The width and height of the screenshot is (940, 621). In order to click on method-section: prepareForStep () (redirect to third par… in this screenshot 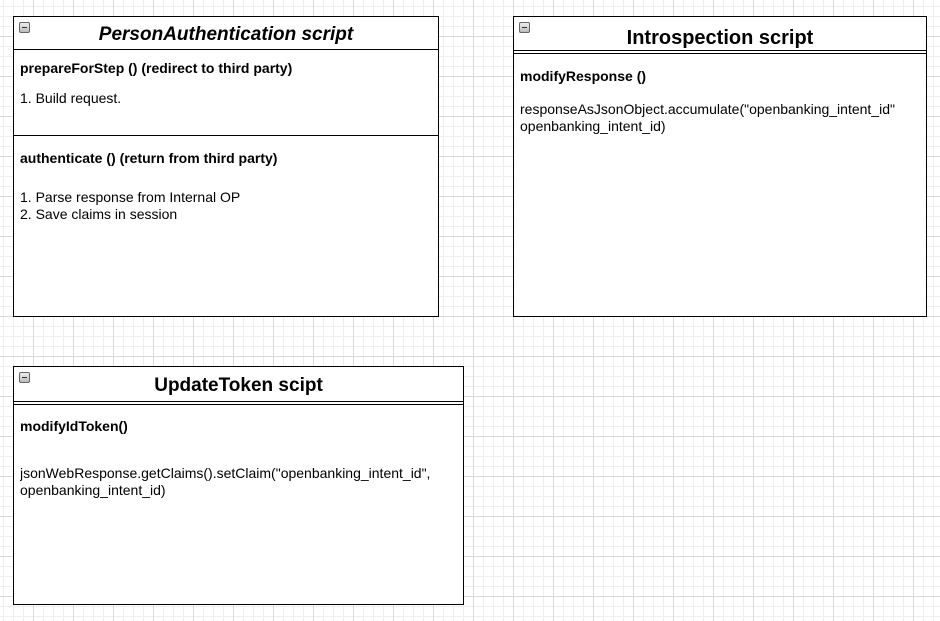, I will do `click(226, 92)`.